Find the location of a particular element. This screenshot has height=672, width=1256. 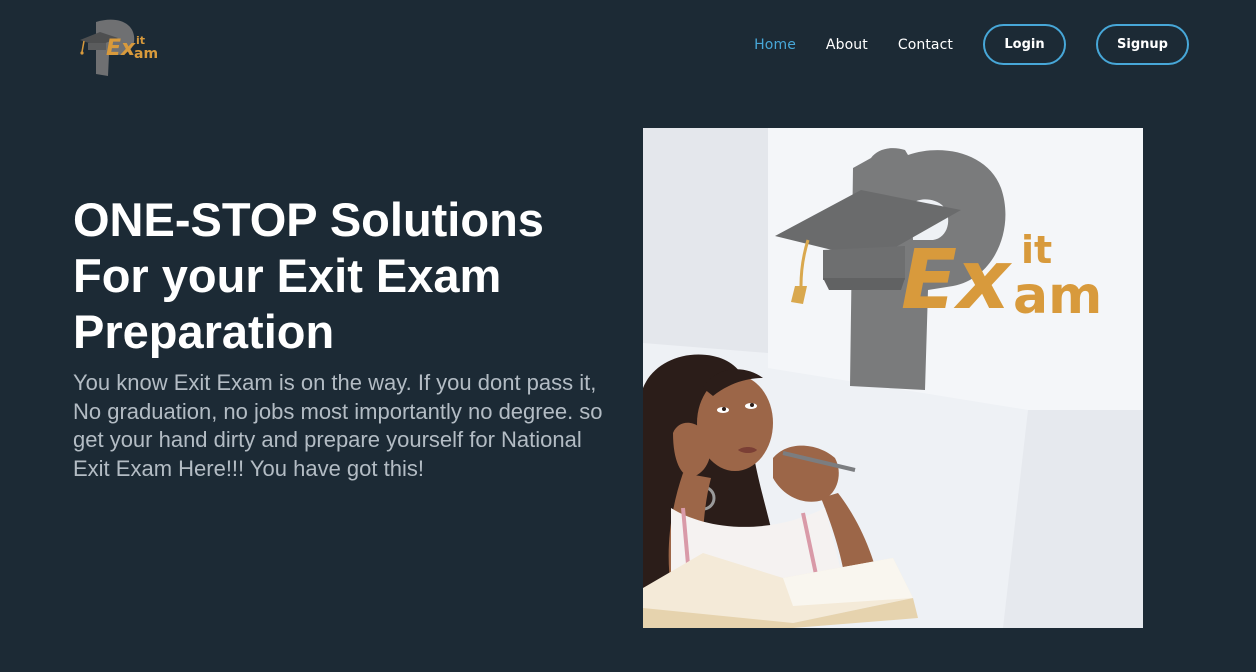

login-button: Login is located at coordinates (1024, 44).